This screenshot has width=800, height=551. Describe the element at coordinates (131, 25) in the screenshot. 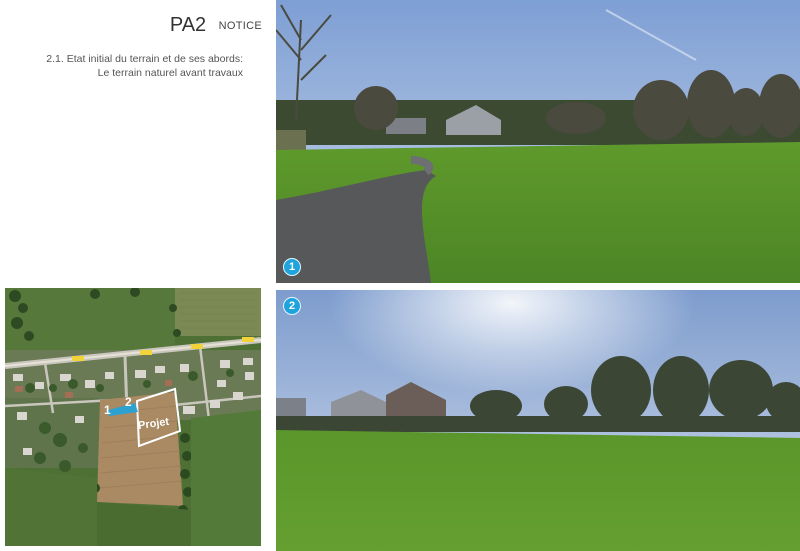

I see `document-header: PA2 NOTICE` at that location.